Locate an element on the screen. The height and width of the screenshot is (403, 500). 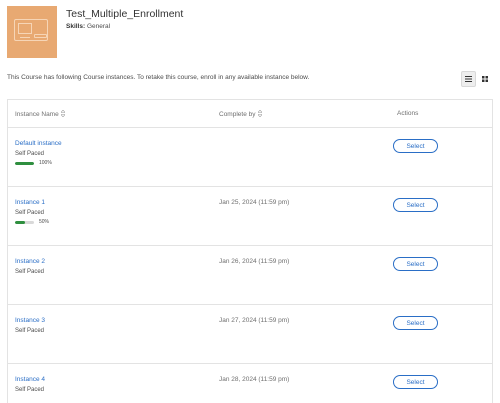
instance-name-link: Instance 1 is located at coordinates (30, 202).